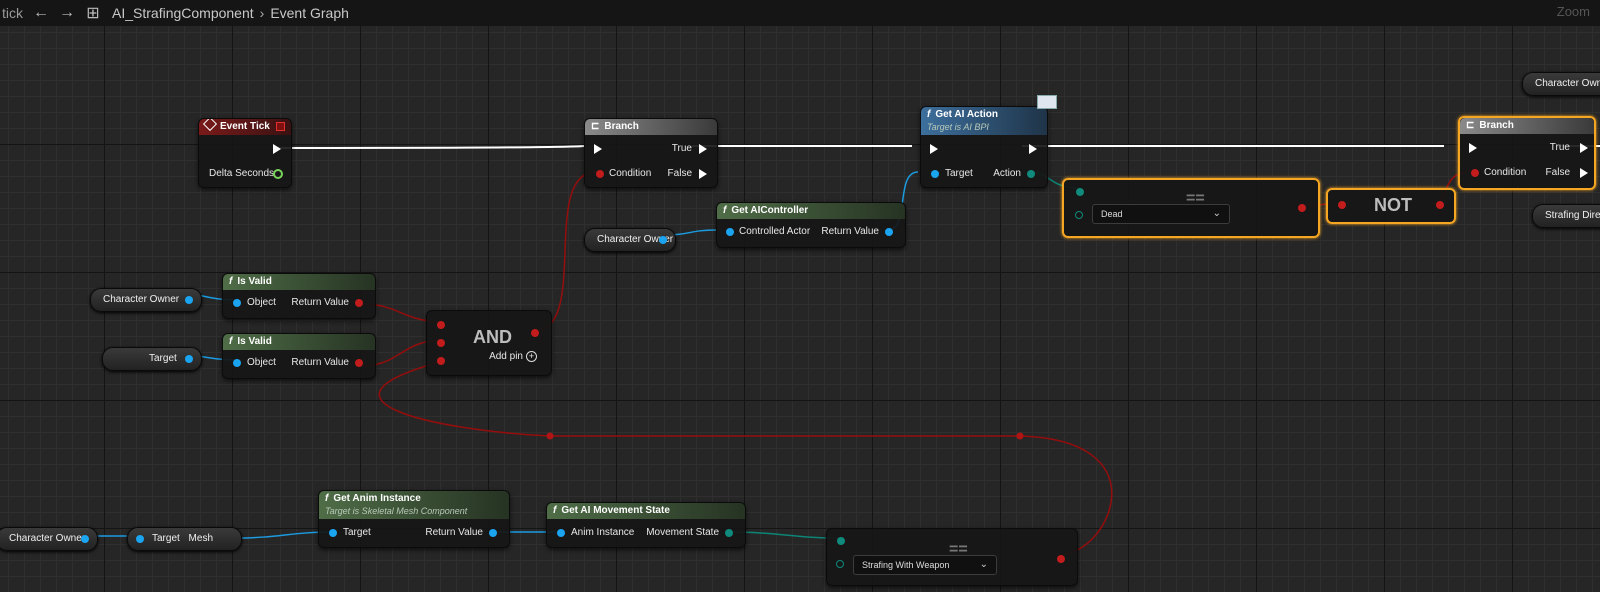 Image resolution: width=1600 pixels, height=592 pixels. I want to click on equal-enum-node-dead: == Dead ⌄, so click(1191, 208).